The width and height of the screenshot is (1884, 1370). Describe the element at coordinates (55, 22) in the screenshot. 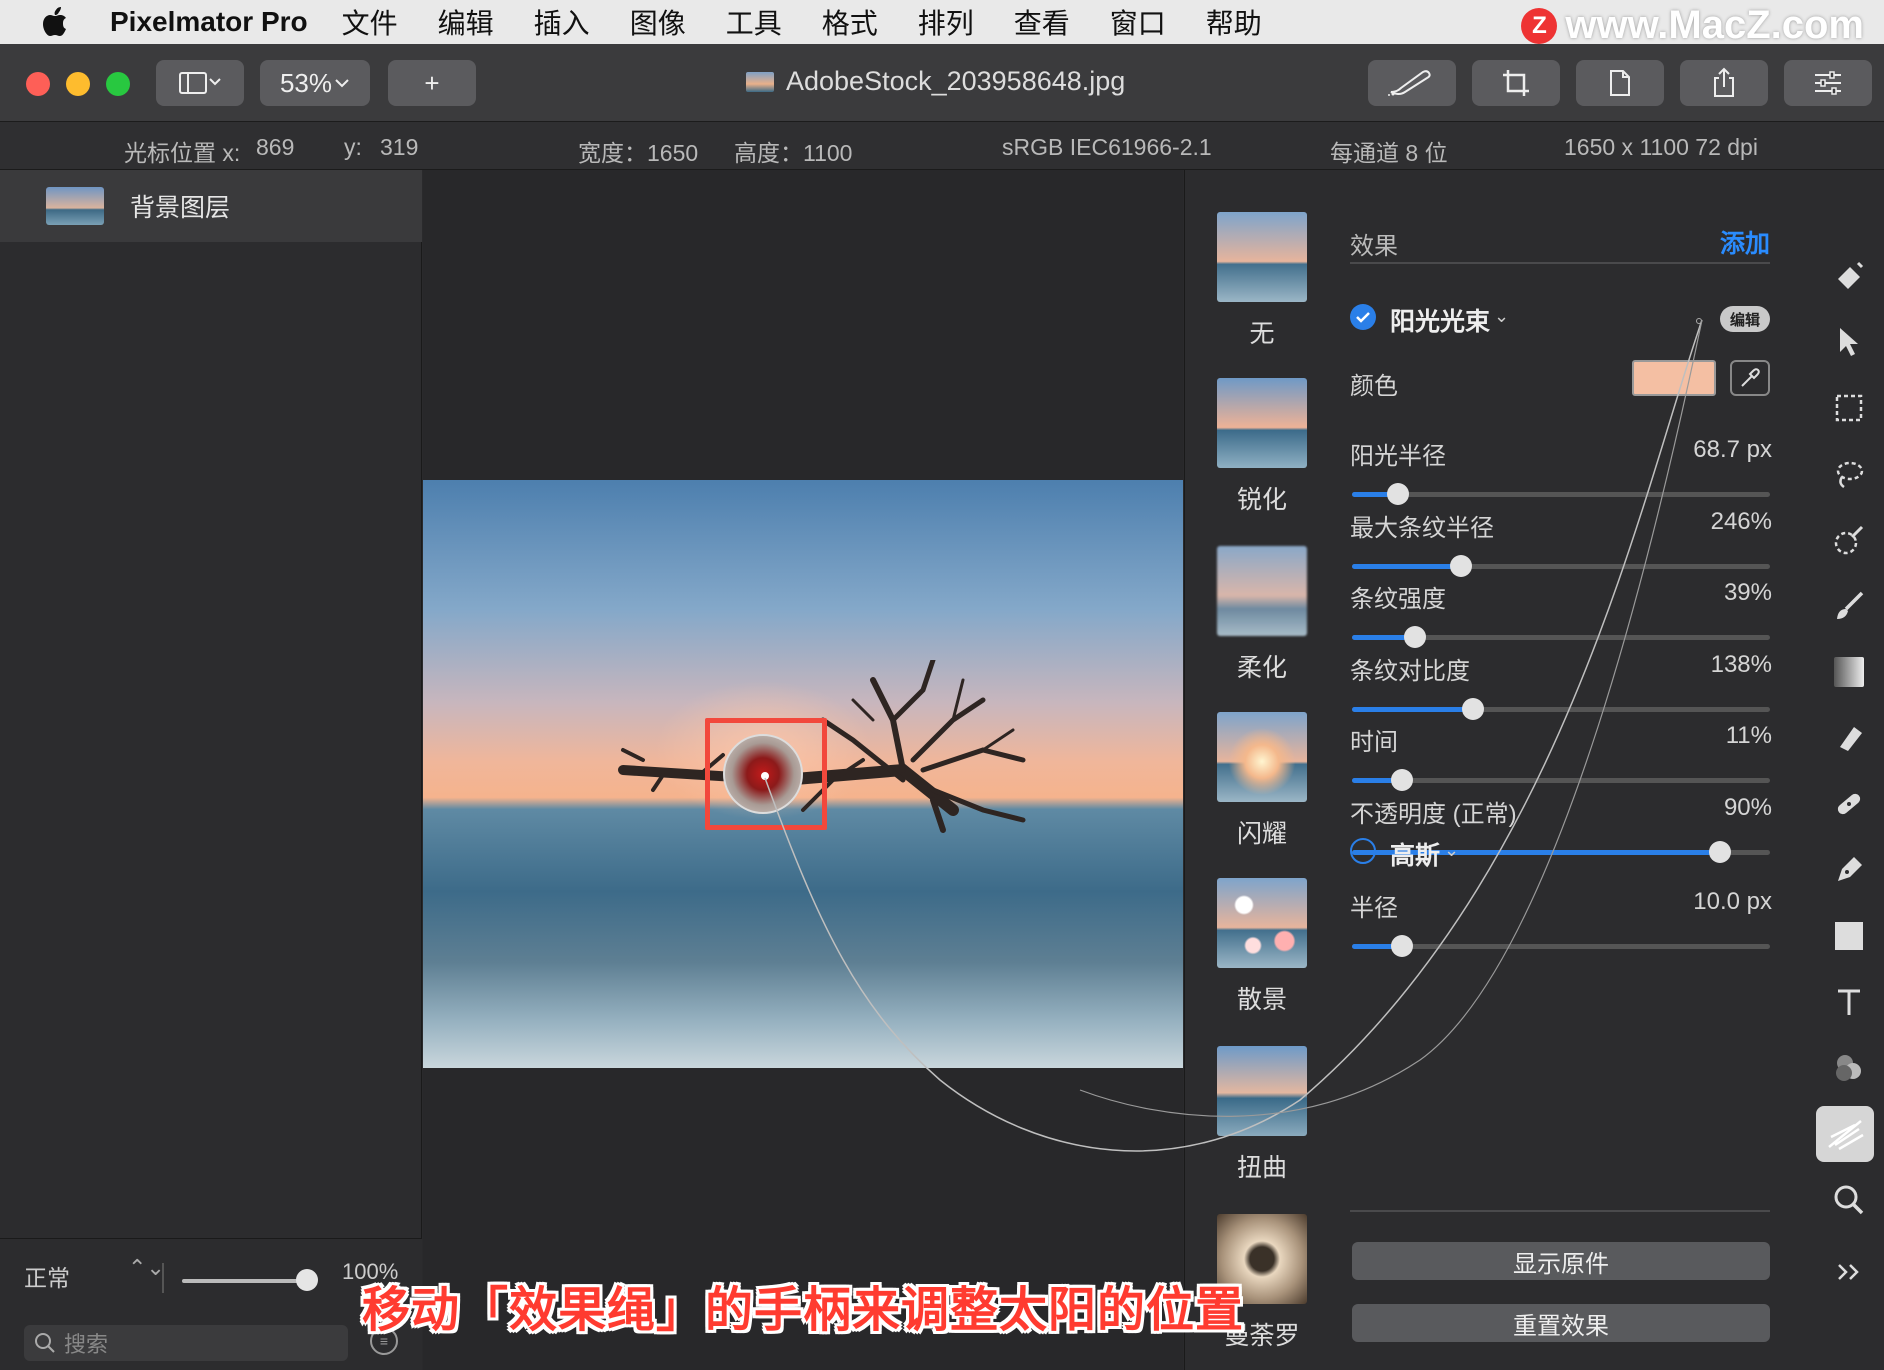

I see `apple-menu-icon` at that location.